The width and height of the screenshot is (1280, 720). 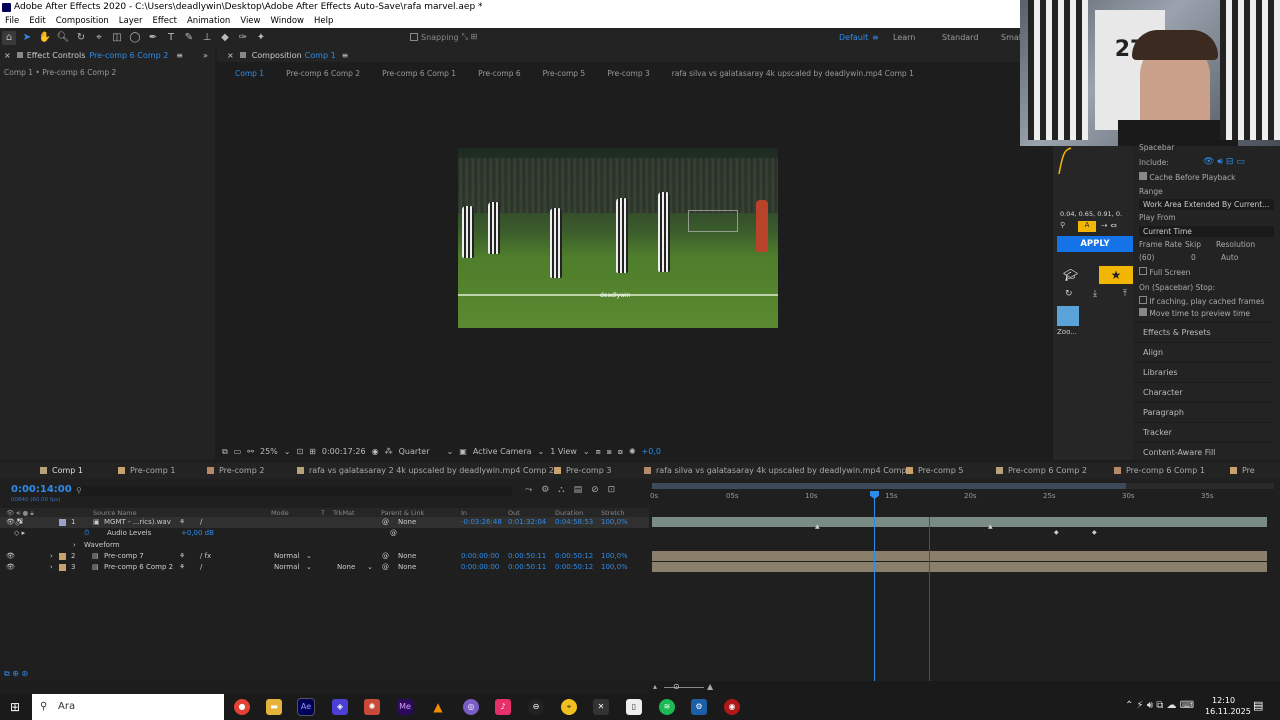 I want to click on pan-behind-tool-icon: ◫, so click(x=117, y=38).